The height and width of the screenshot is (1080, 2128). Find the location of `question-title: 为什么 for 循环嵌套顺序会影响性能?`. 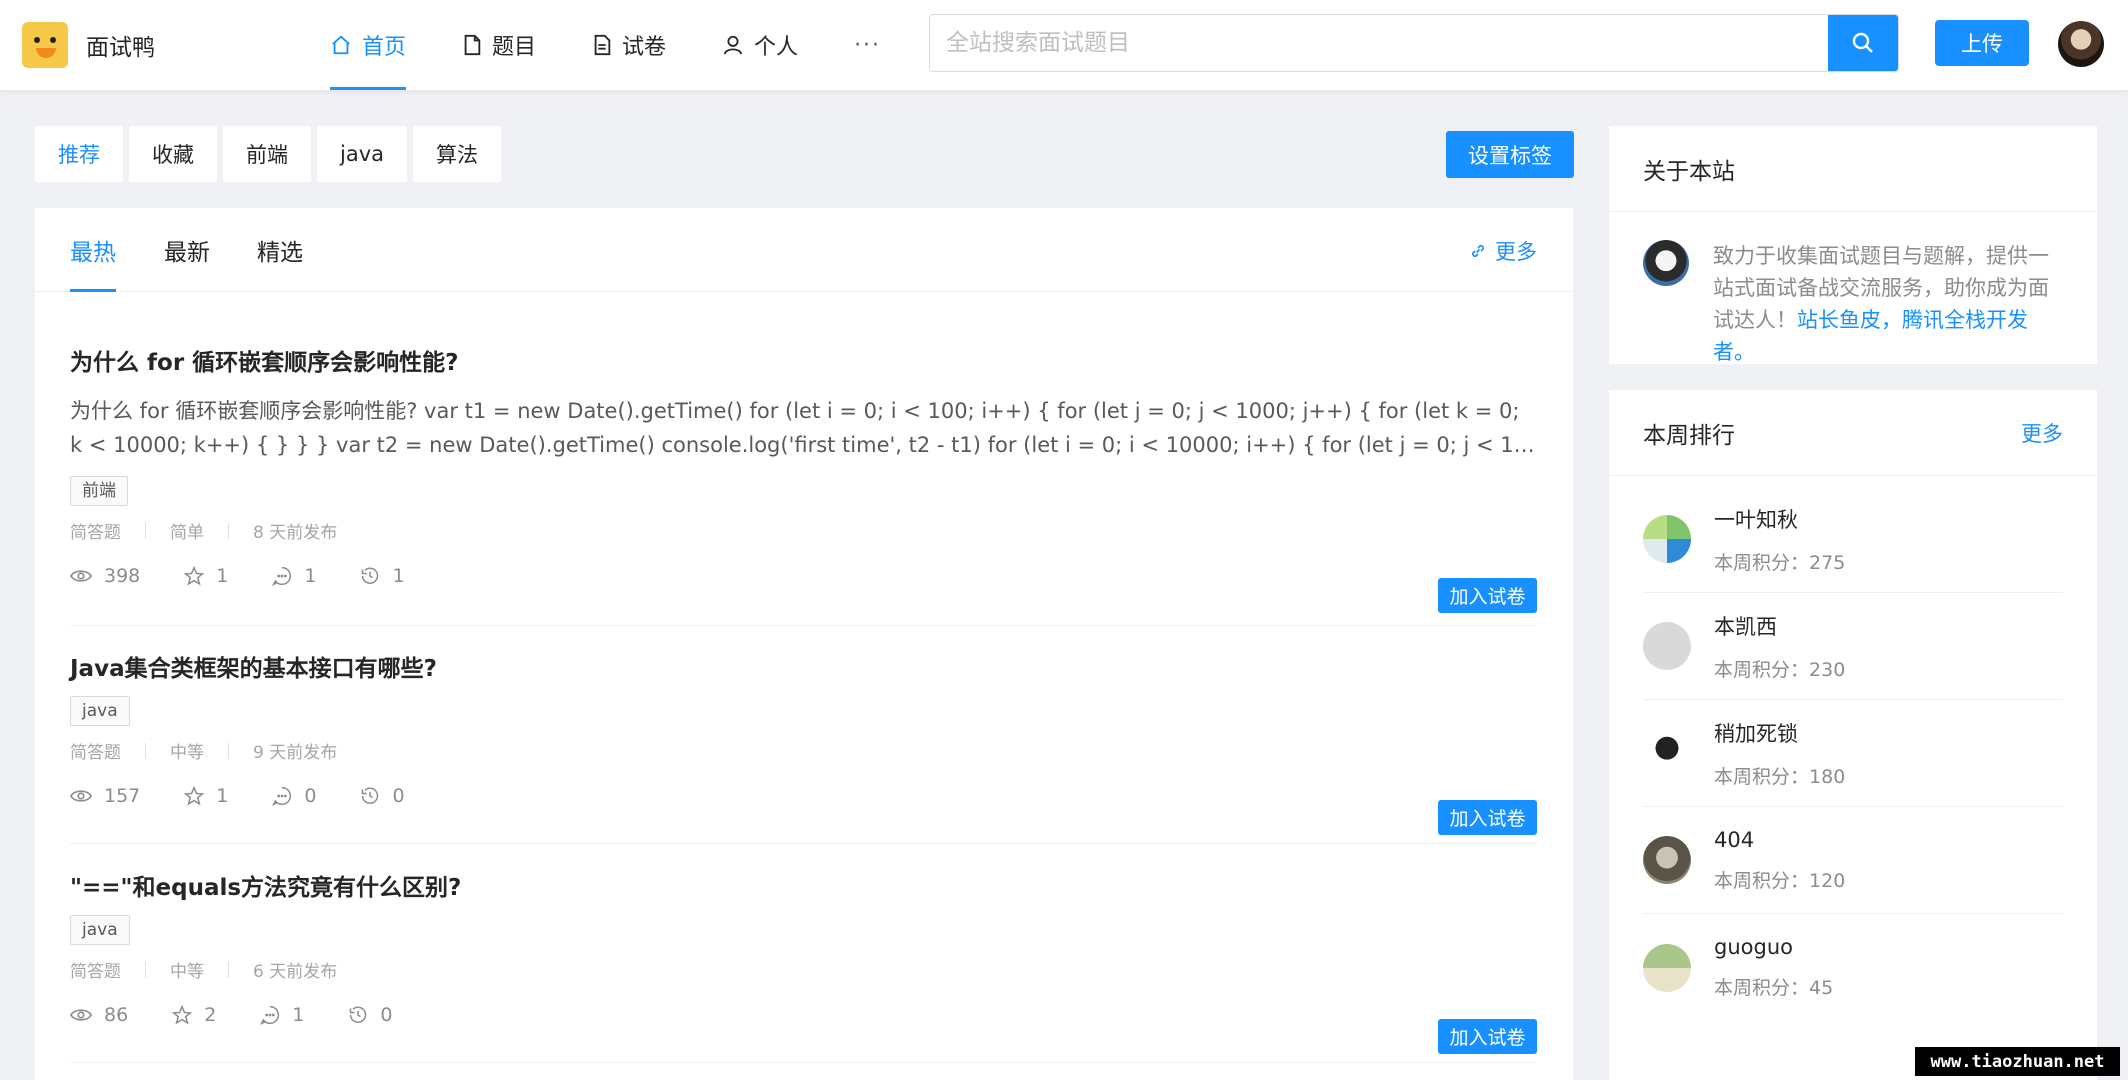

question-title: 为什么 for 循环嵌套顺序会影响性能? is located at coordinates (803, 363).